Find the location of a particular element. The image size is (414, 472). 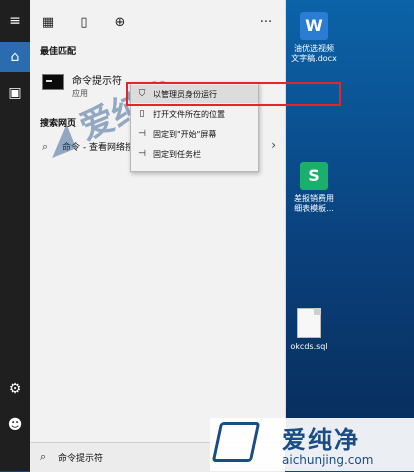

brand-logo-icon is located at coordinates (236, 442).